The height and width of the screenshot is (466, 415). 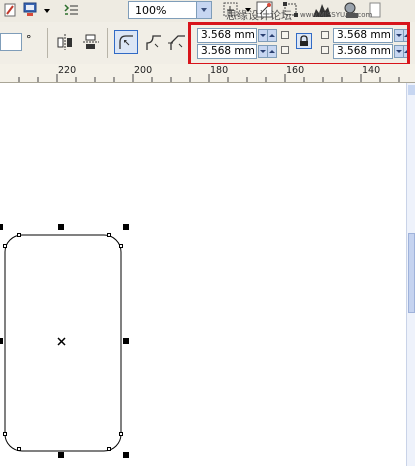 I want to click on watermark-text: 思缘设计论坛, so click(x=259, y=15).